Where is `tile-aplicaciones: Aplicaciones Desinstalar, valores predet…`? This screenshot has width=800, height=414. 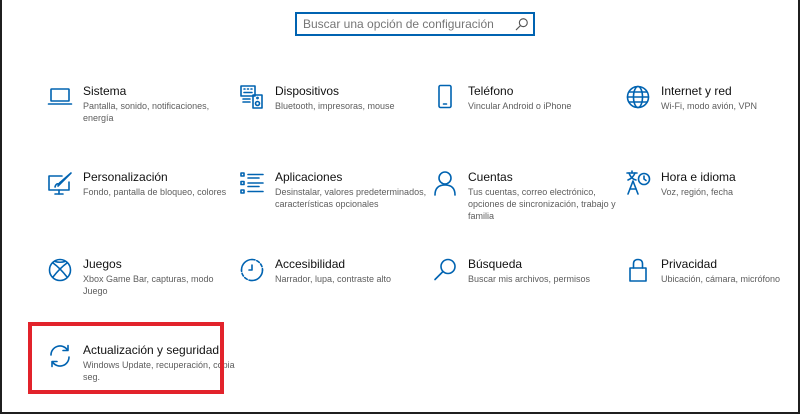 tile-aplicaciones: Aplicaciones Desinstalar, valores predet… is located at coordinates (333, 205).